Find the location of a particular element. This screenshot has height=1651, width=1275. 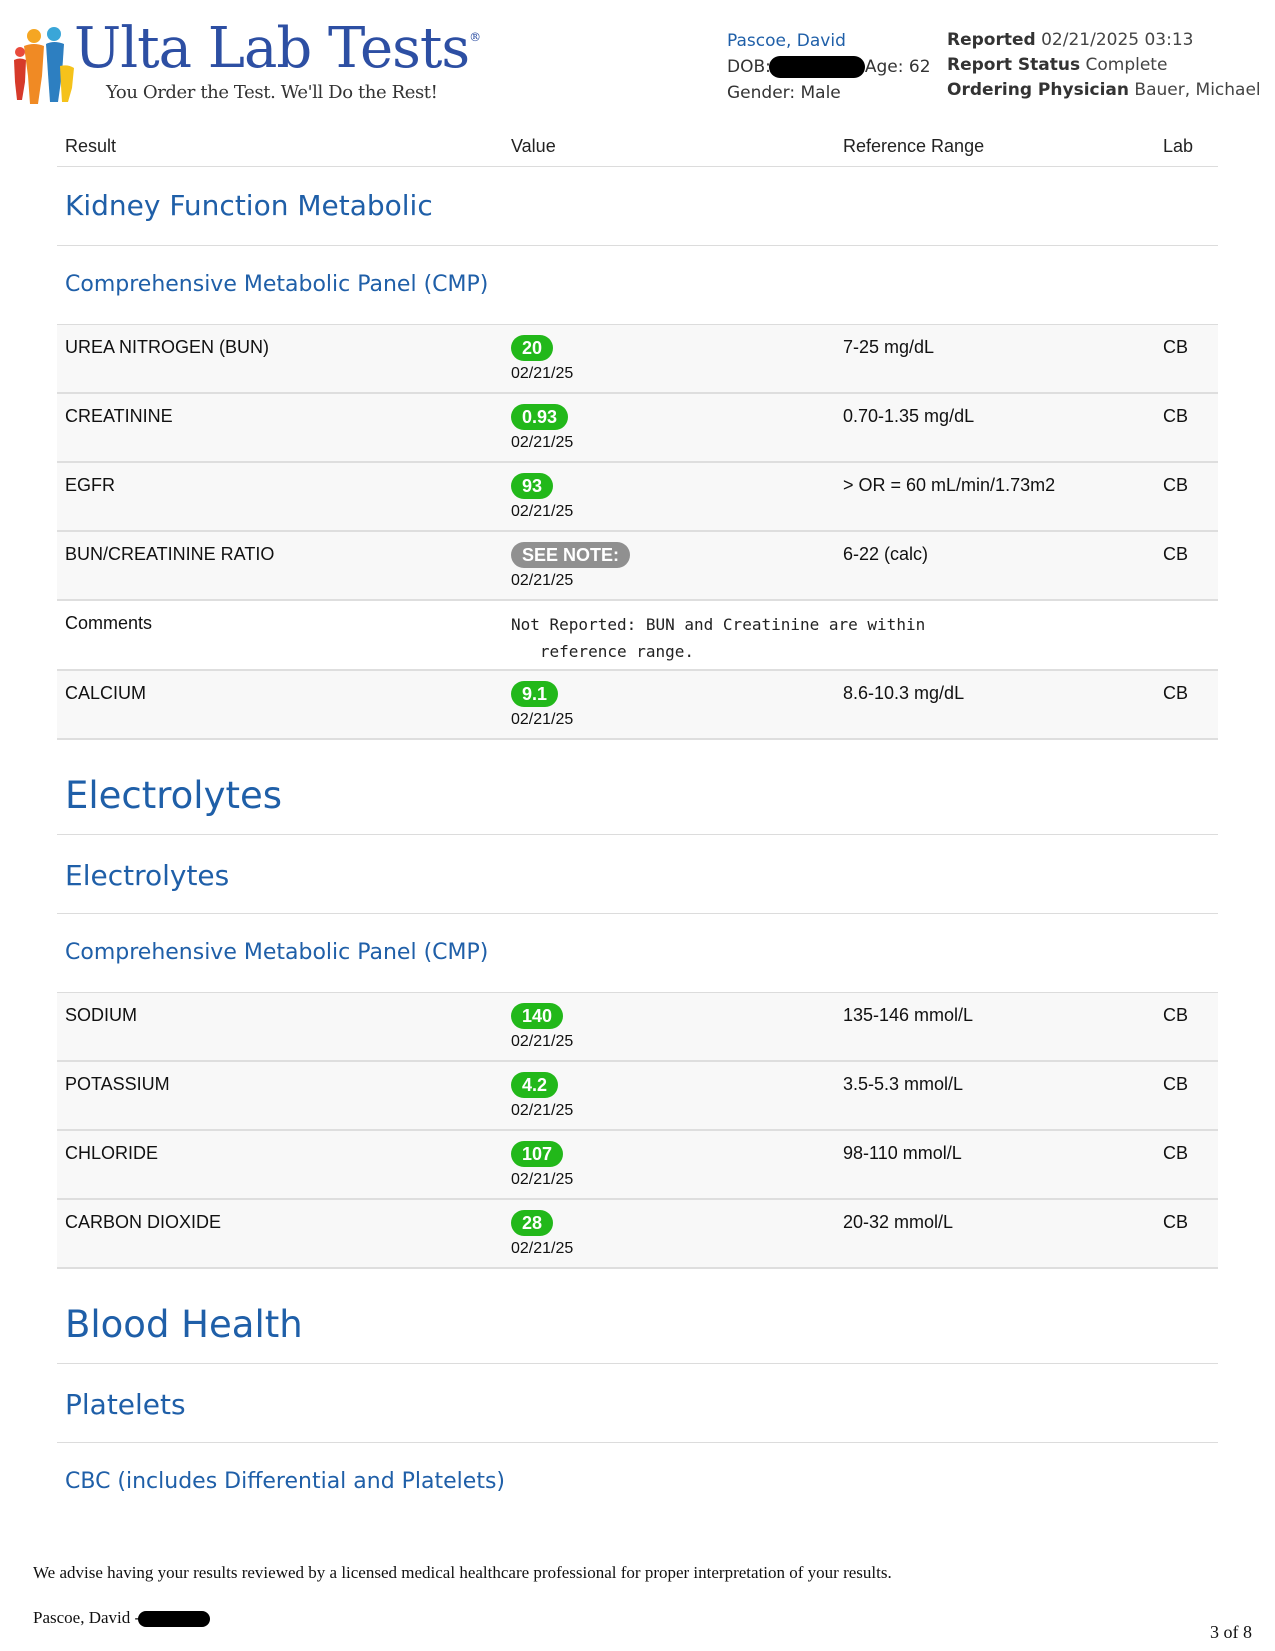

status-label: Report Status is located at coordinates (1014, 65).